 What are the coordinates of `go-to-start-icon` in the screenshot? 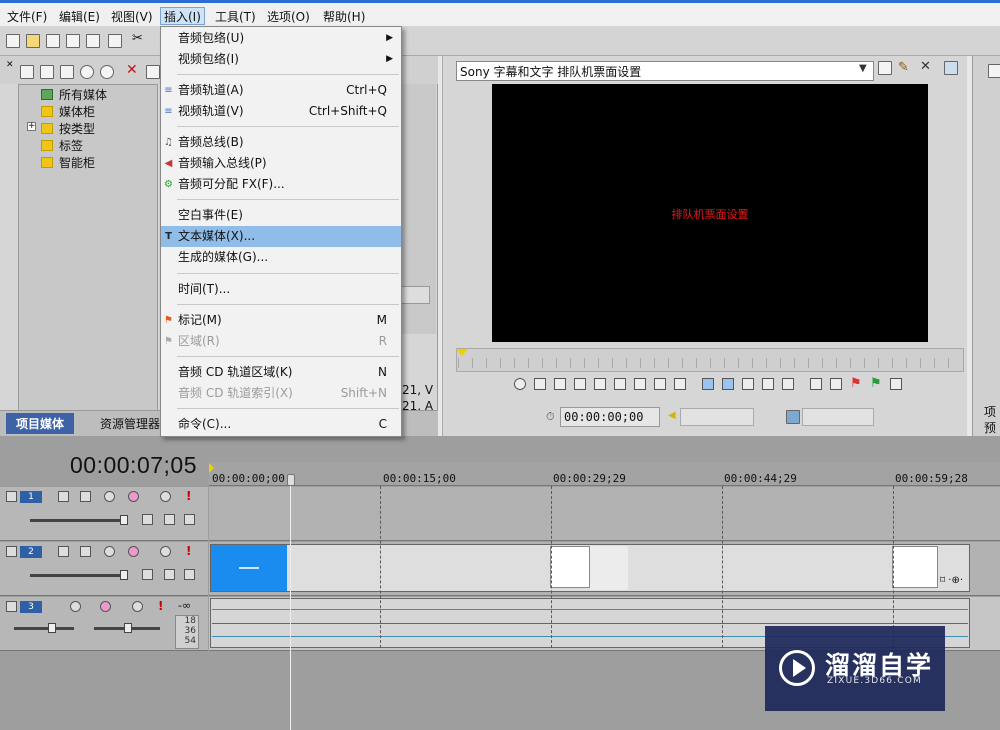 It's located at (620, 384).